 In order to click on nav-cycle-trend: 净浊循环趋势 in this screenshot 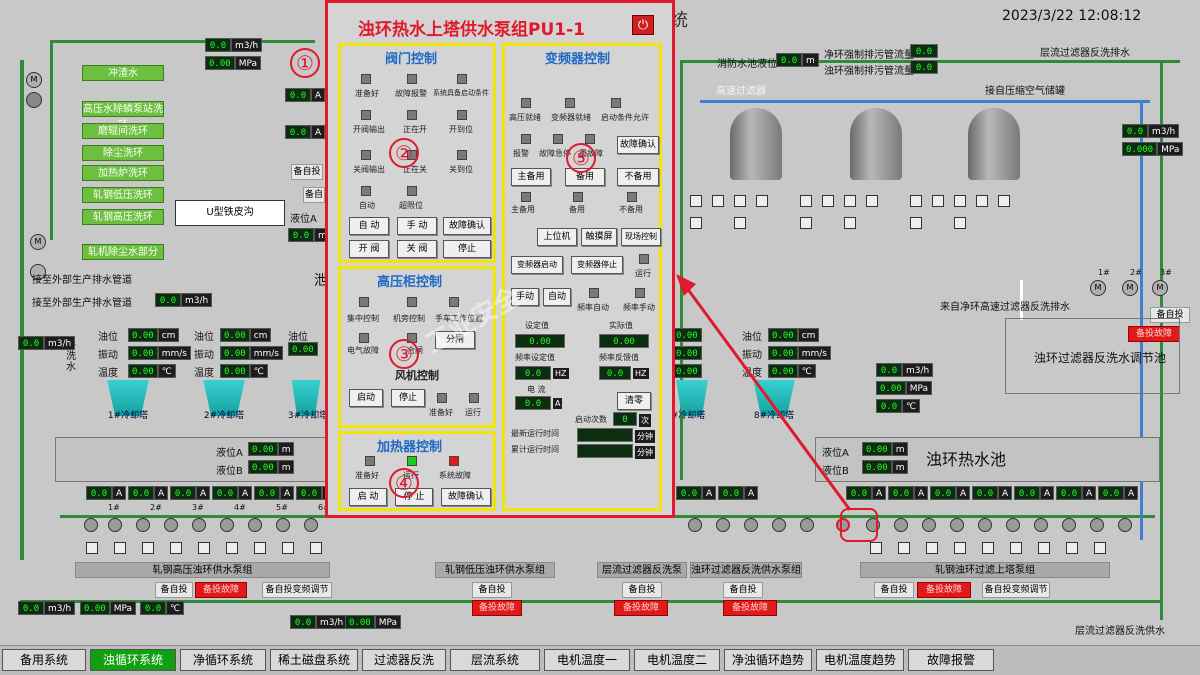, I will do `click(768, 660)`.